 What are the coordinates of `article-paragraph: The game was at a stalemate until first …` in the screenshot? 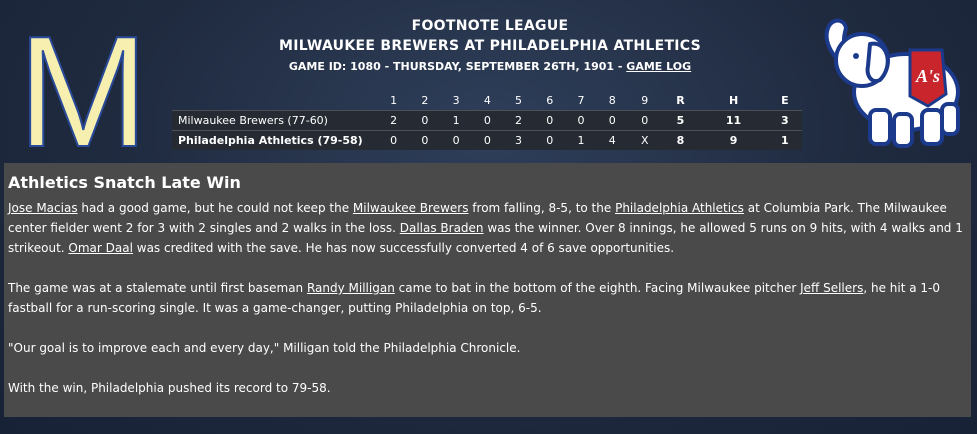 It's located at (487, 298).